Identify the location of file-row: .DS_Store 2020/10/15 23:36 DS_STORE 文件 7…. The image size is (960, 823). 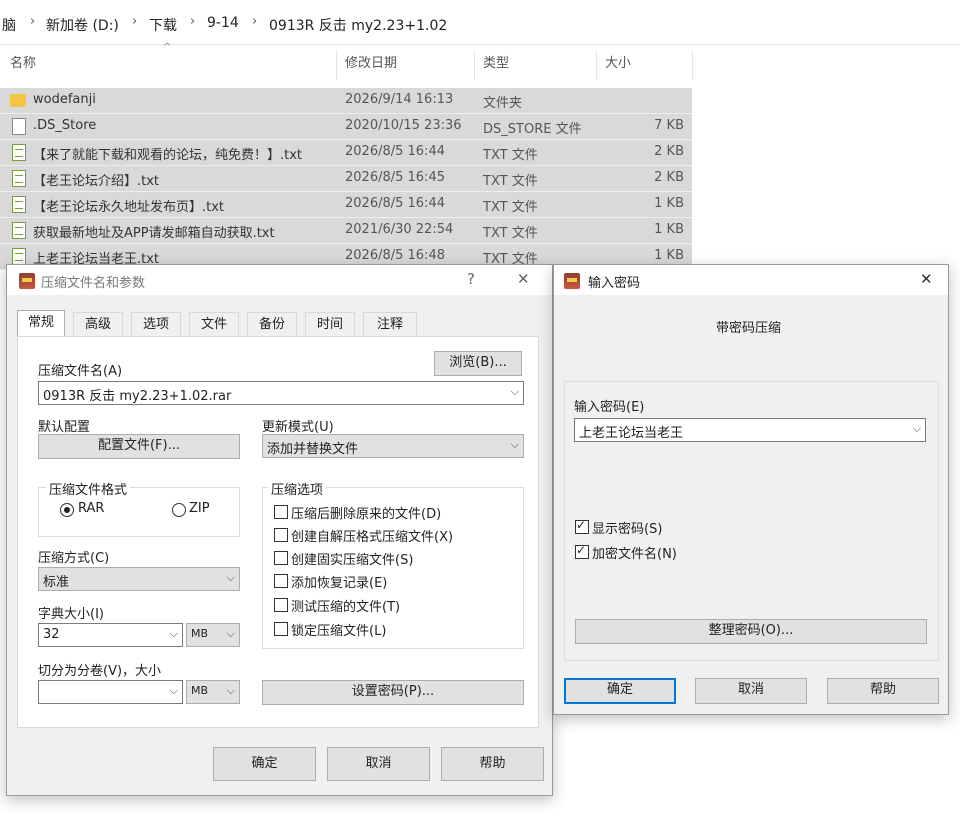
(346, 127).